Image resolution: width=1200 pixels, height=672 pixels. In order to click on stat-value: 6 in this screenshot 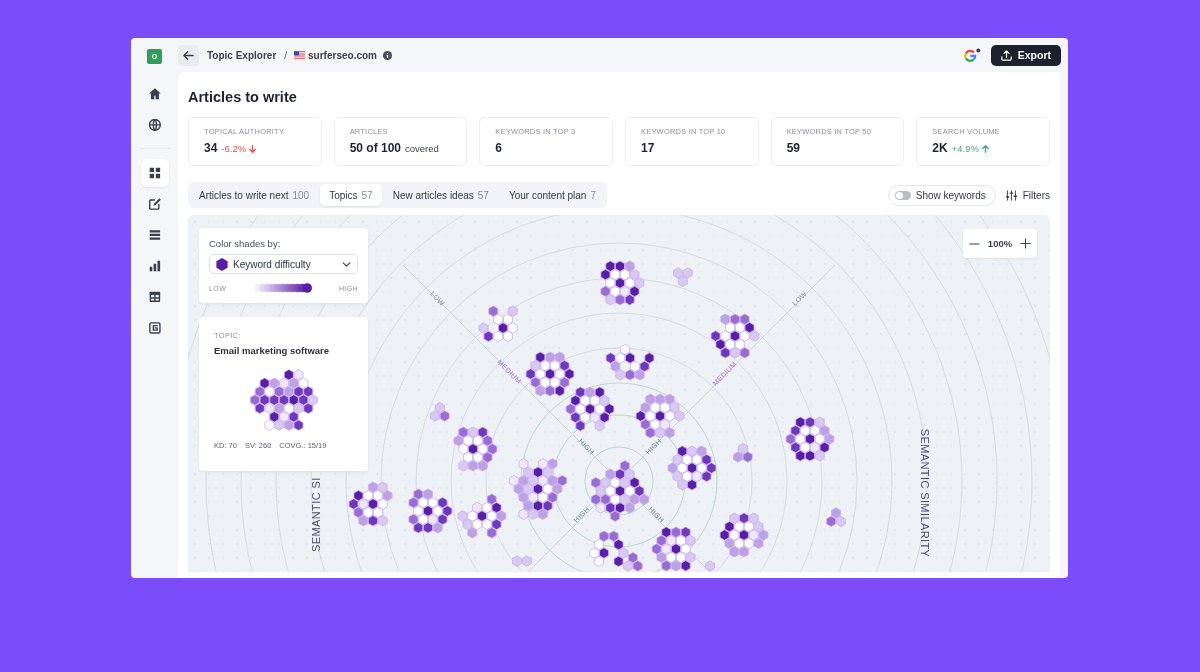, I will do `click(498, 148)`.